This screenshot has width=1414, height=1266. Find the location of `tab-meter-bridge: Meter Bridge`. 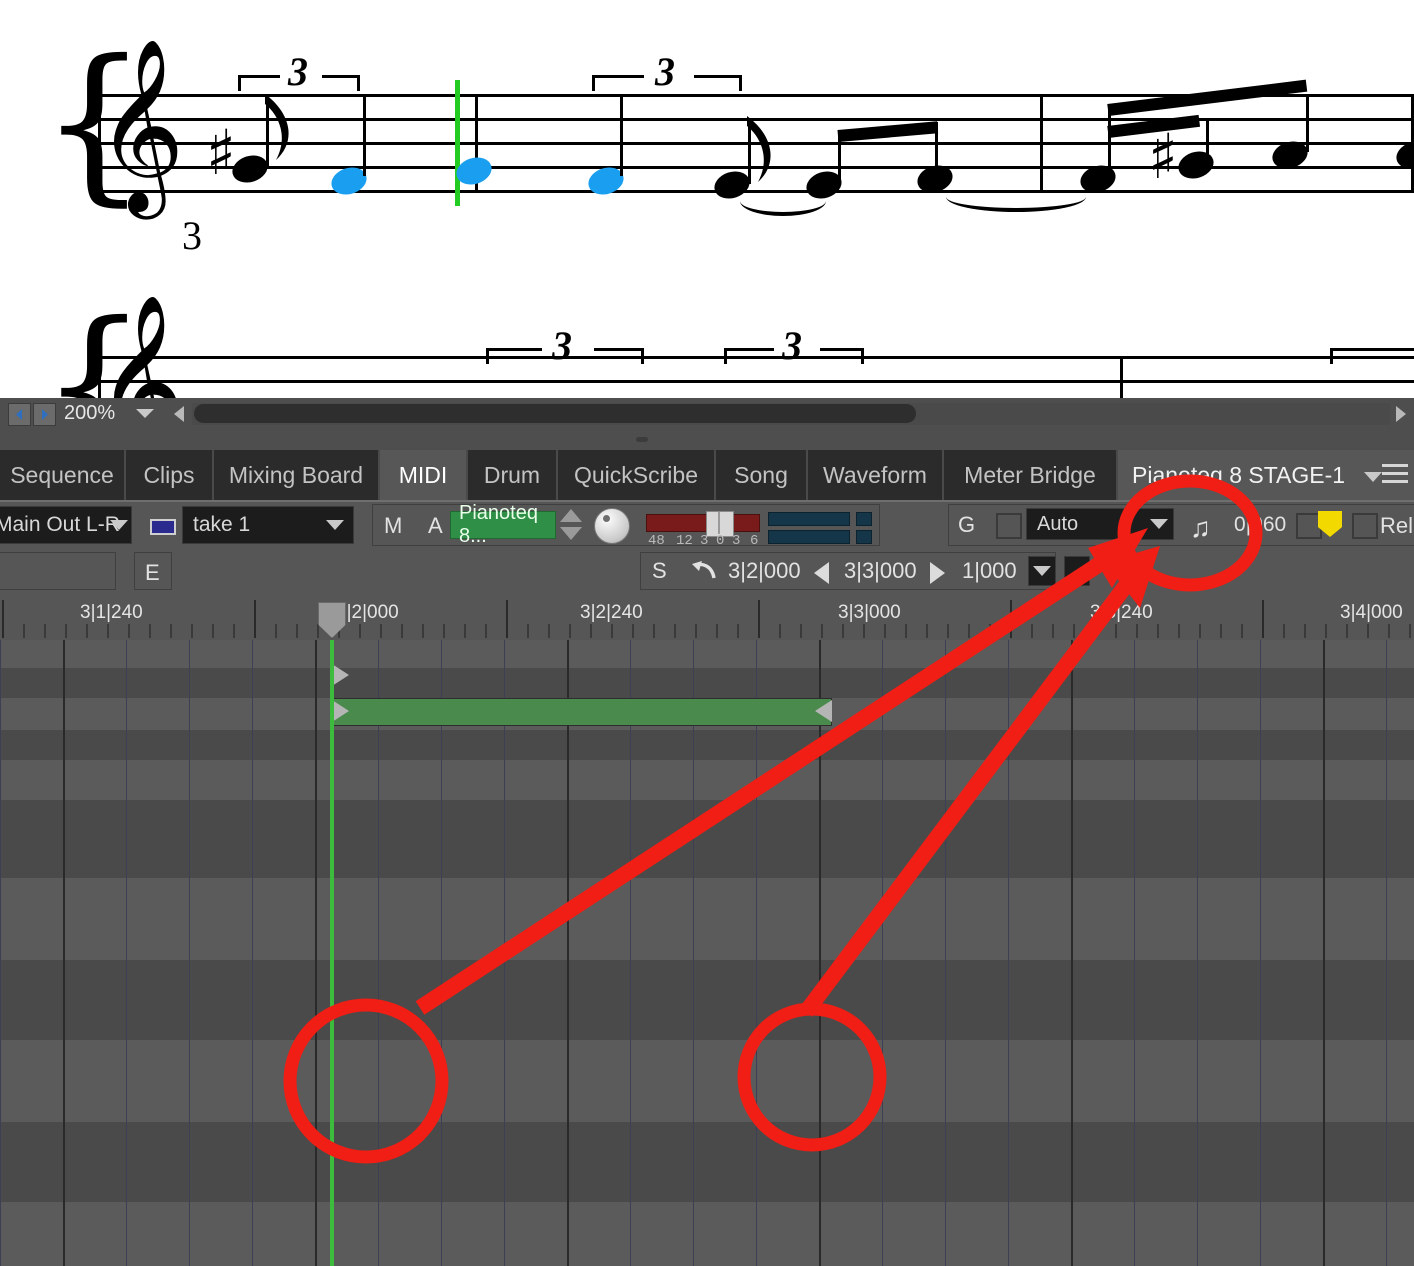

tab-meter-bridge: Meter Bridge is located at coordinates (1031, 475).